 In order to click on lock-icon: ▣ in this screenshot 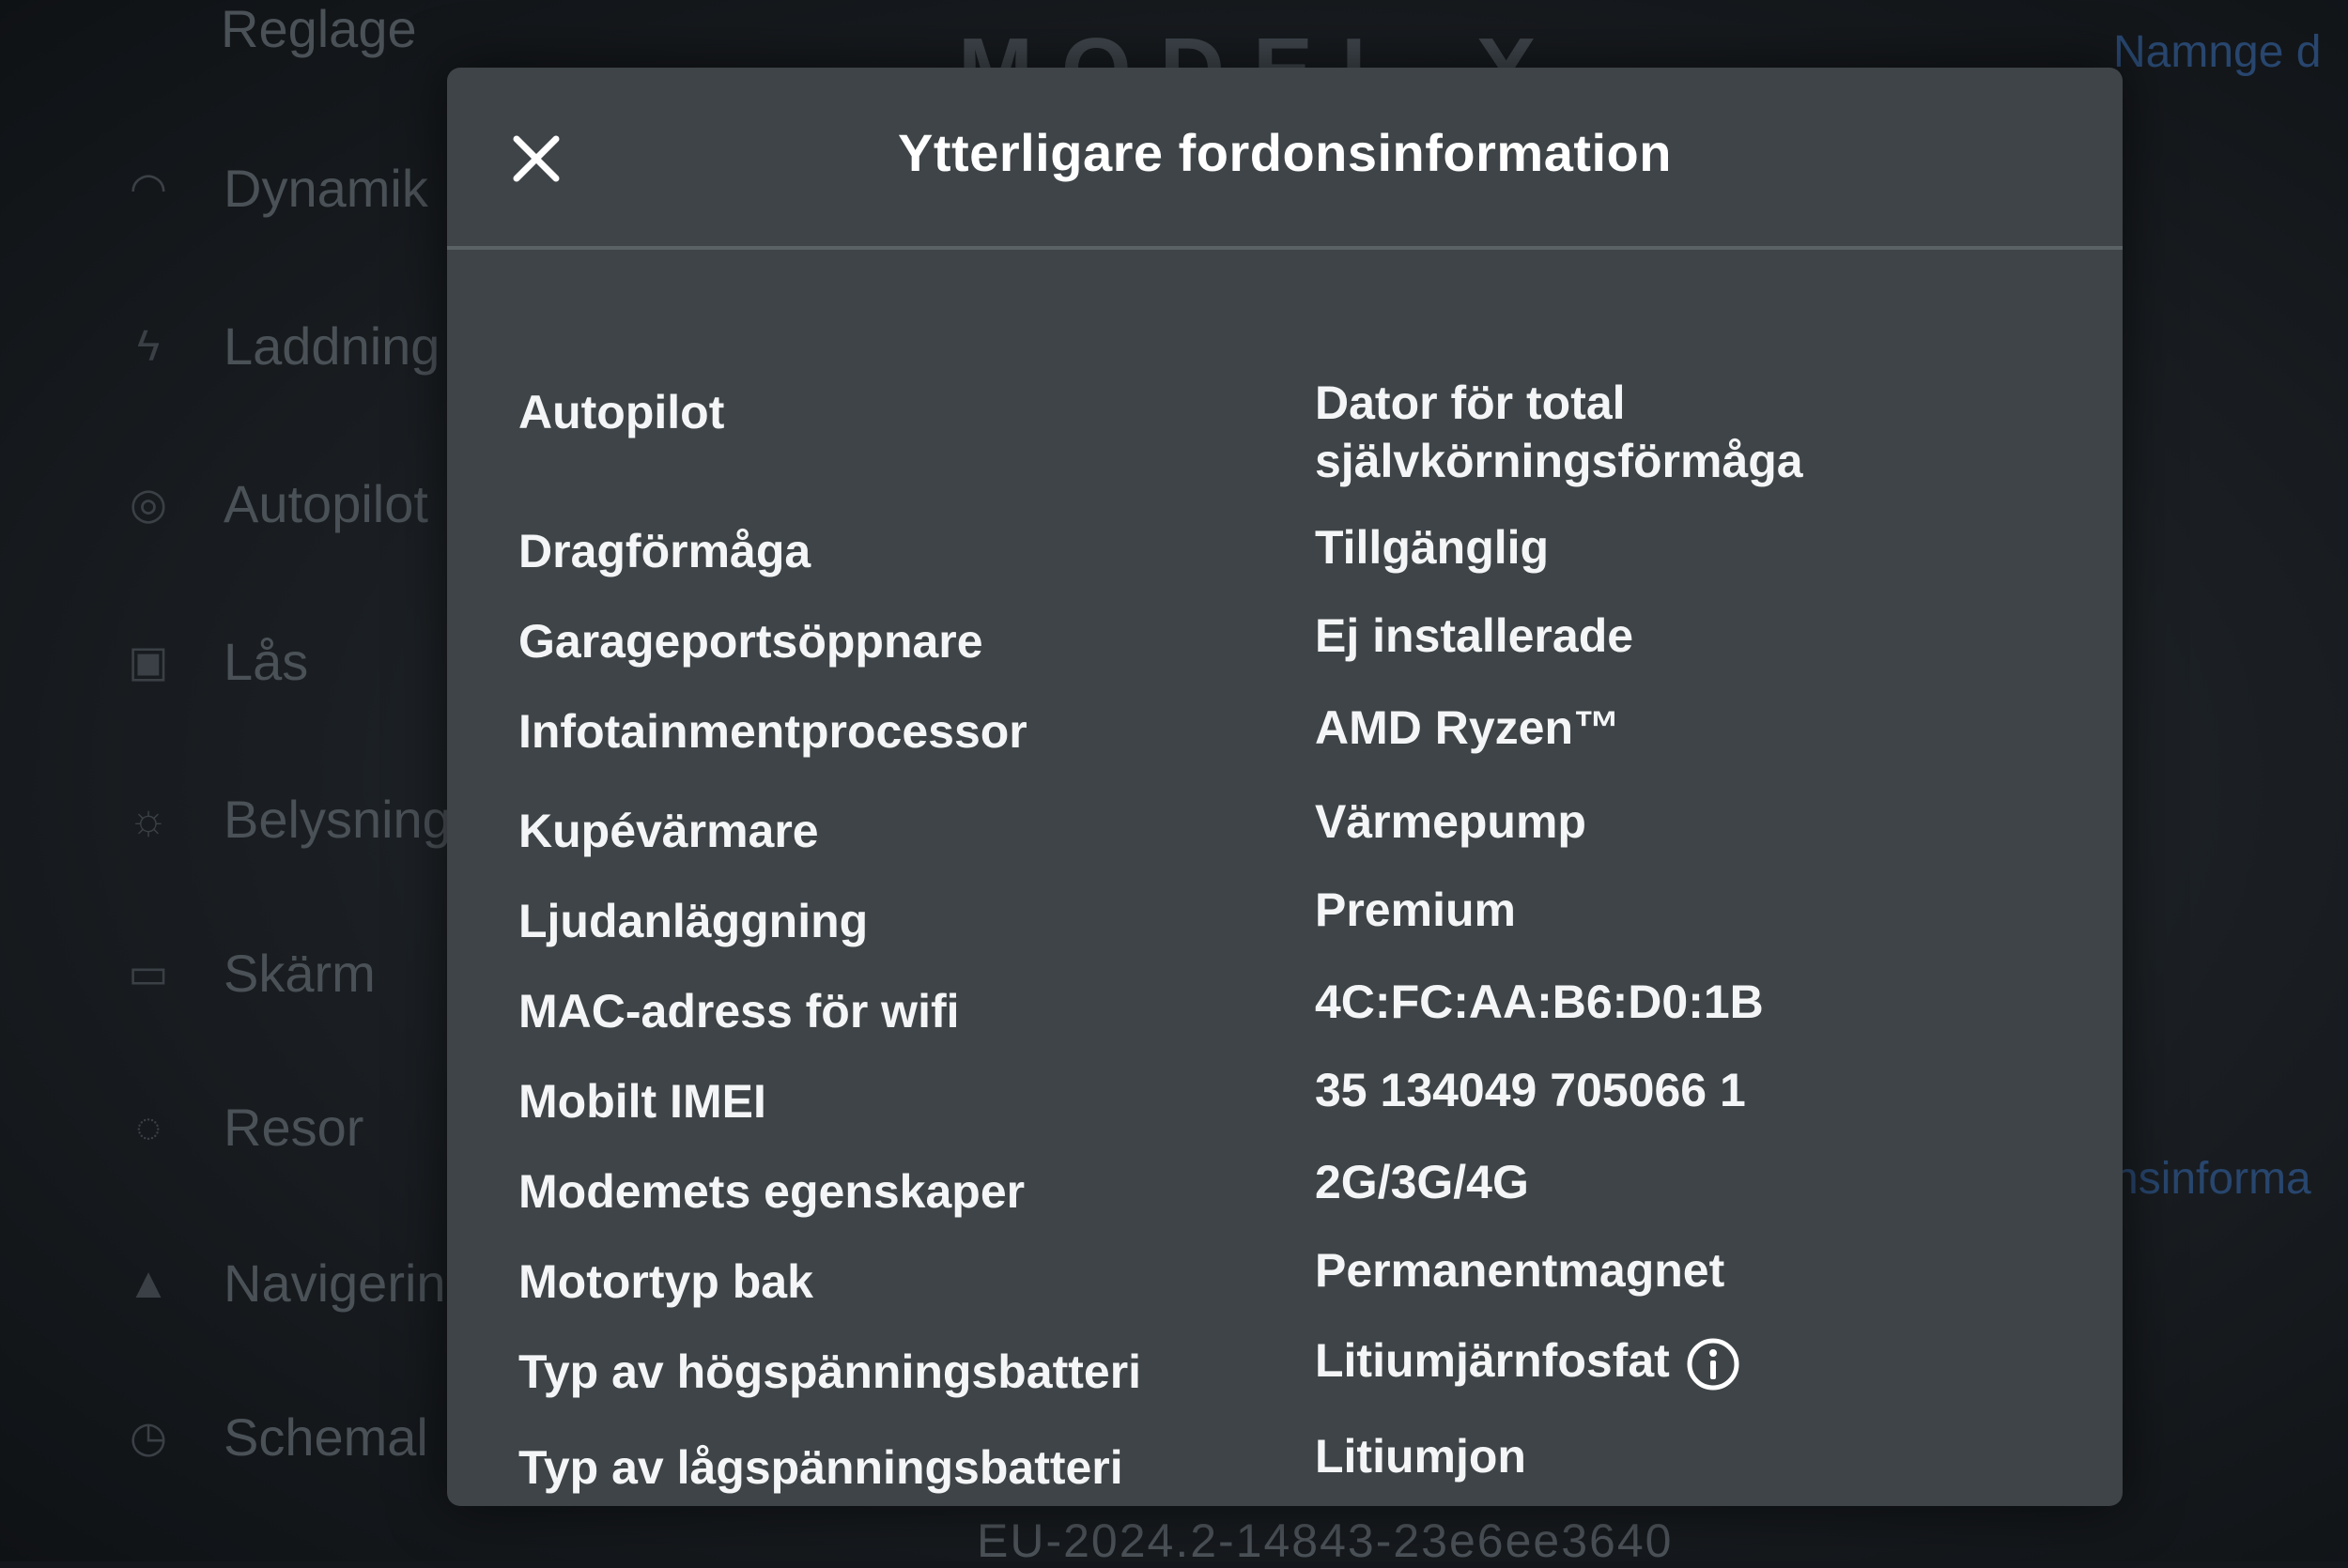, I will do `click(149, 661)`.